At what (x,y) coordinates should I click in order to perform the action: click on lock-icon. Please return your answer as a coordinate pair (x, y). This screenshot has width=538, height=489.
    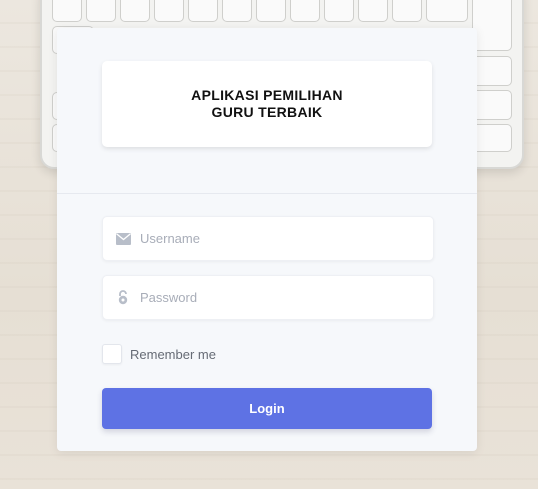
    Looking at the image, I should click on (123, 298).